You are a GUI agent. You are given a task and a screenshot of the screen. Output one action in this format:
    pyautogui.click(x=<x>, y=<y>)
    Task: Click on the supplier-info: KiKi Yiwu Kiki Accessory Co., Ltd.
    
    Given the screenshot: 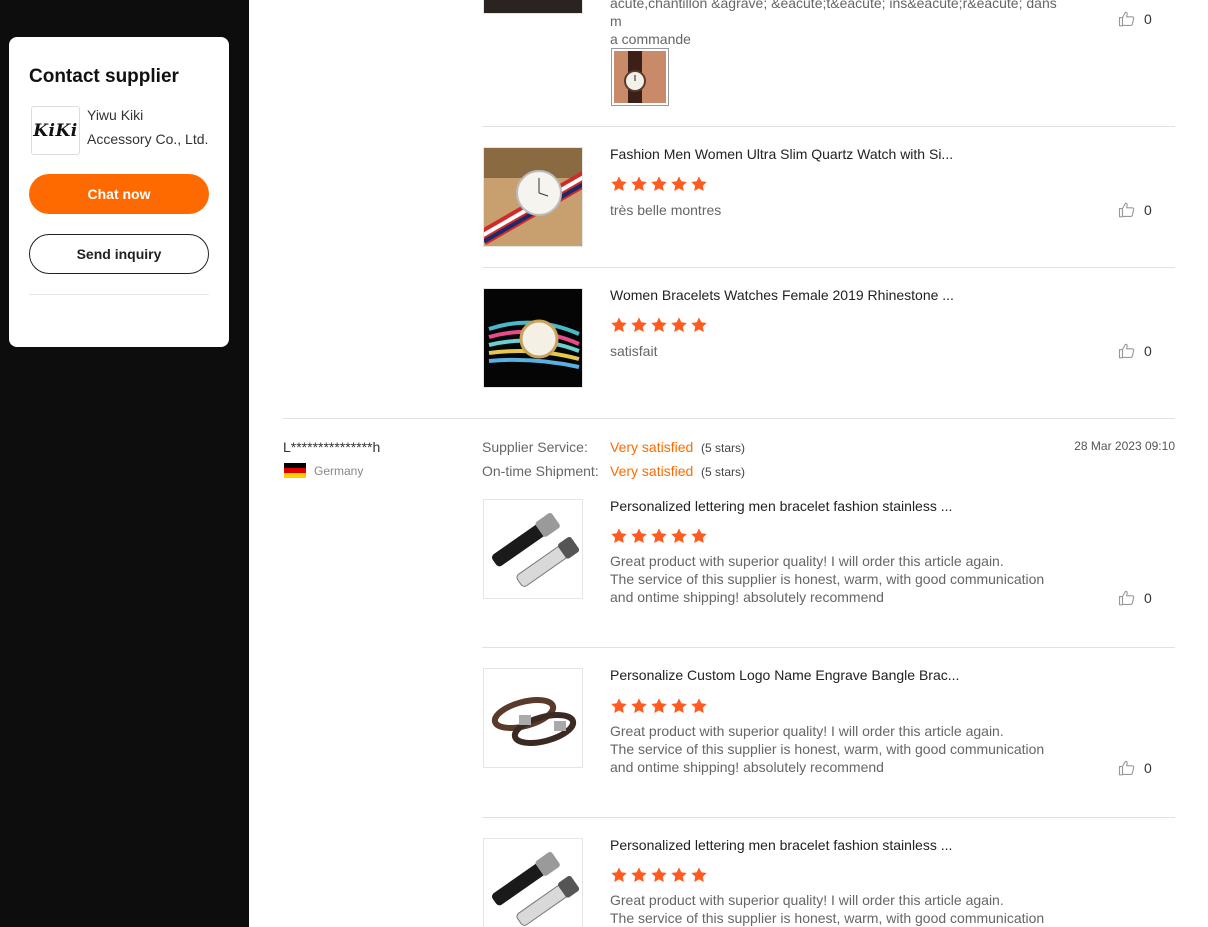 What is the action you would take?
    pyautogui.click(x=119, y=130)
    